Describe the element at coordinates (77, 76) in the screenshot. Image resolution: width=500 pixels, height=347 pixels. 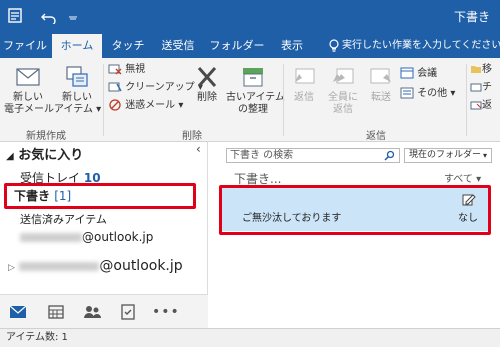
I see `new-items-icon` at that location.